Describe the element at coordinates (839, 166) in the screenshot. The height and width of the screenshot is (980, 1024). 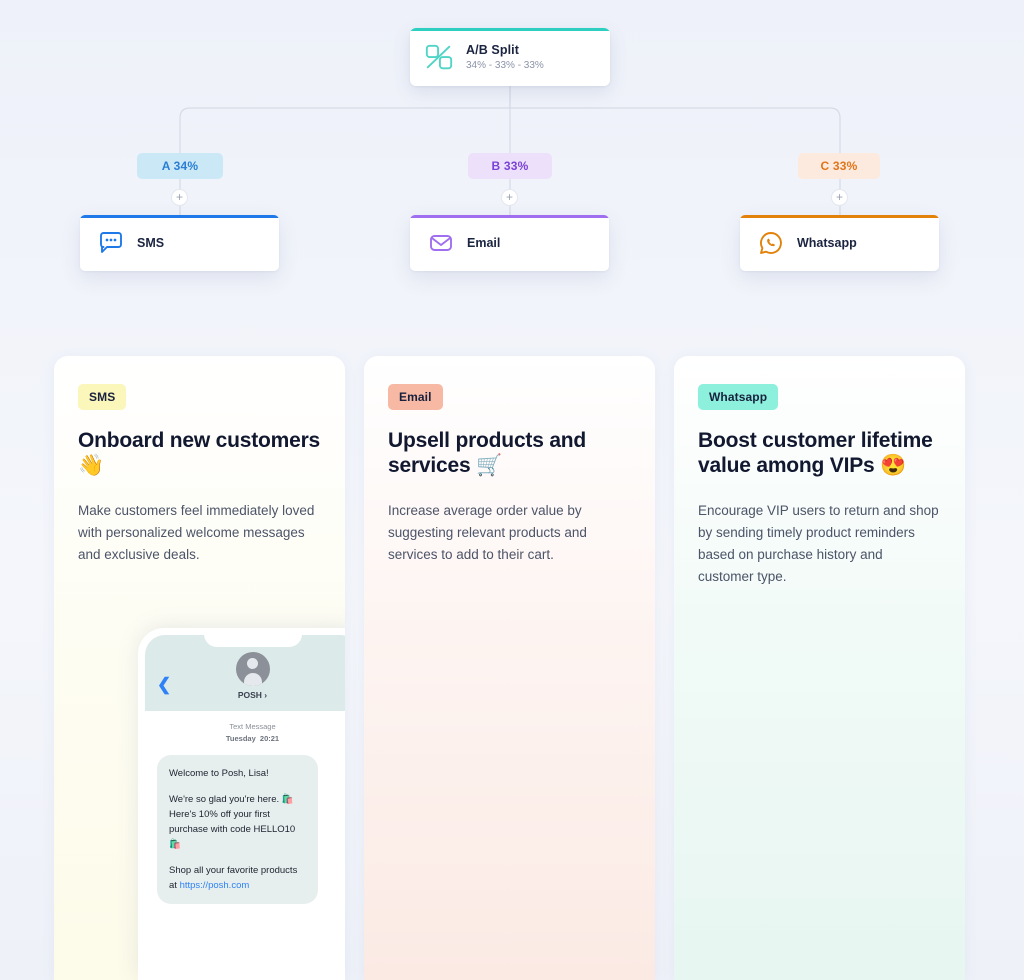
I see `branch-pill-c: C 33%` at that location.